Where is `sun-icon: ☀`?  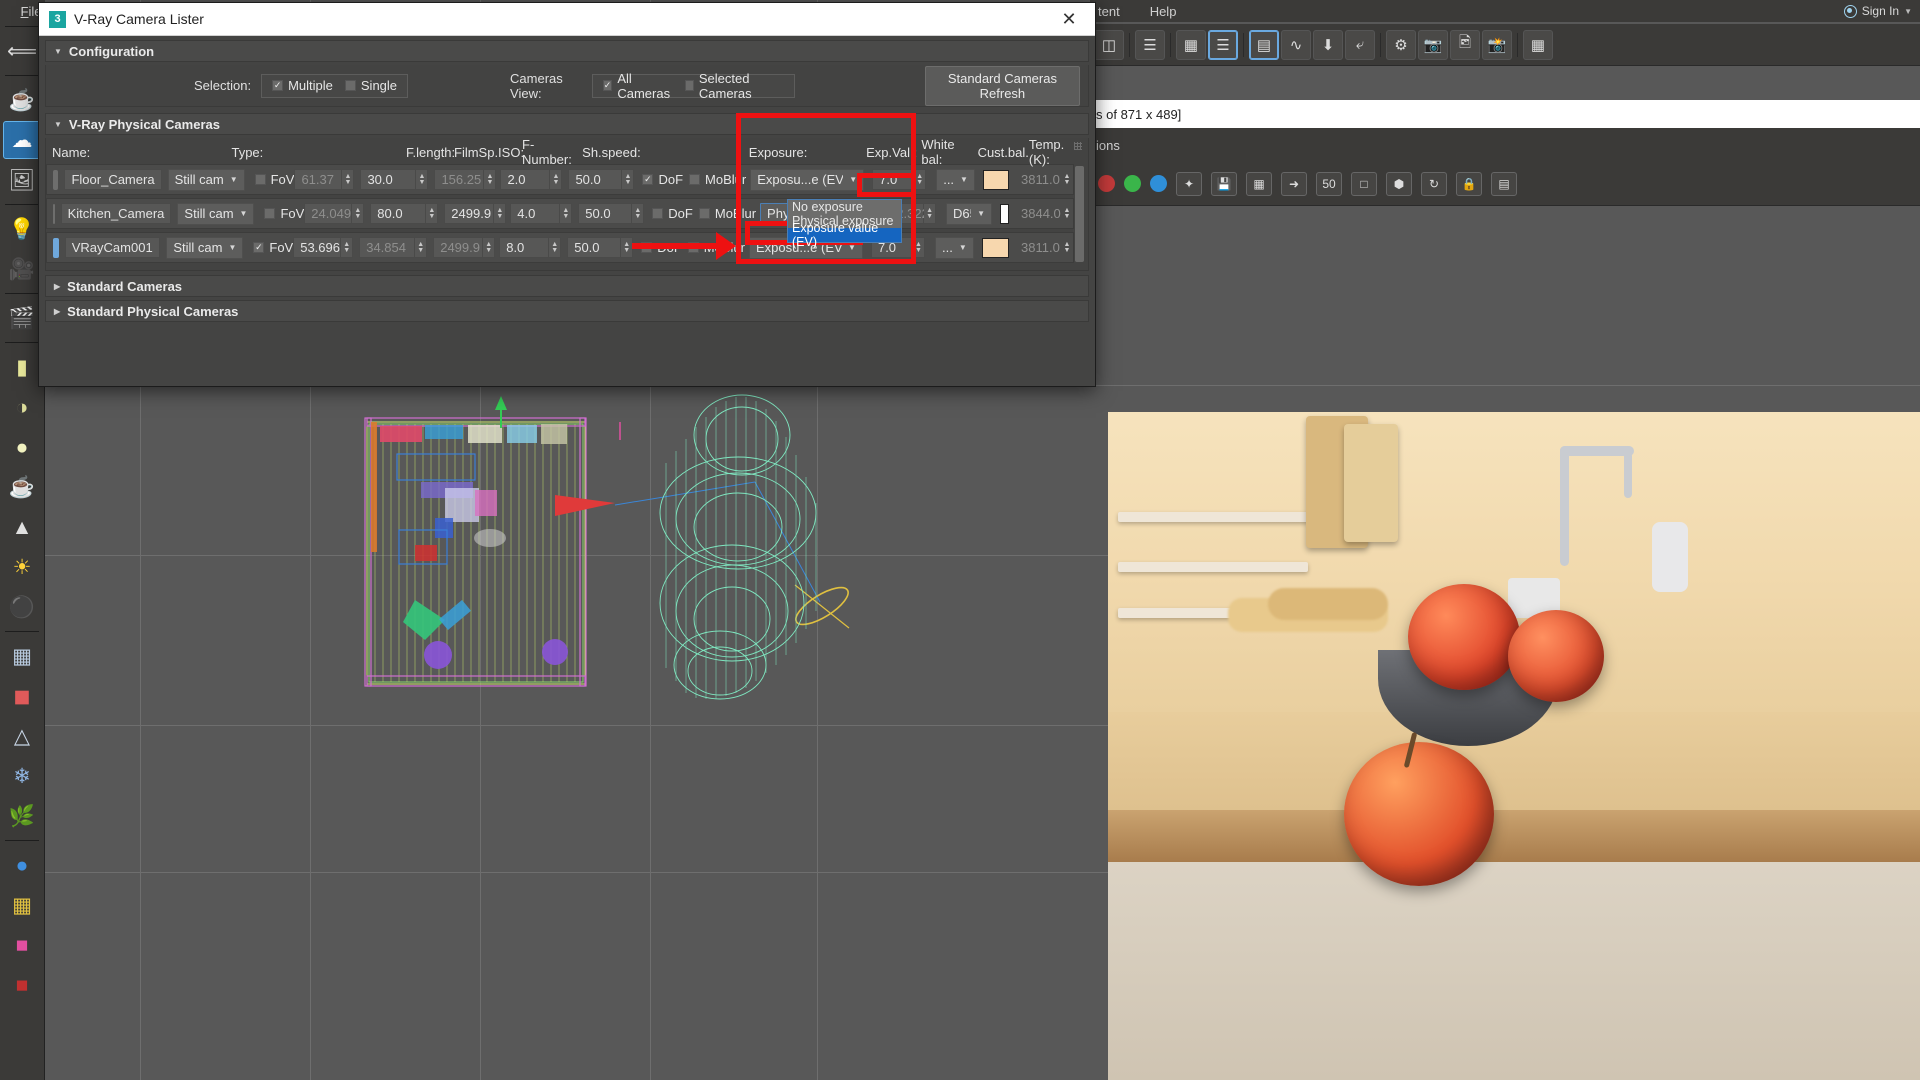 sun-icon: ☀ is located at coordinates (22, 567).